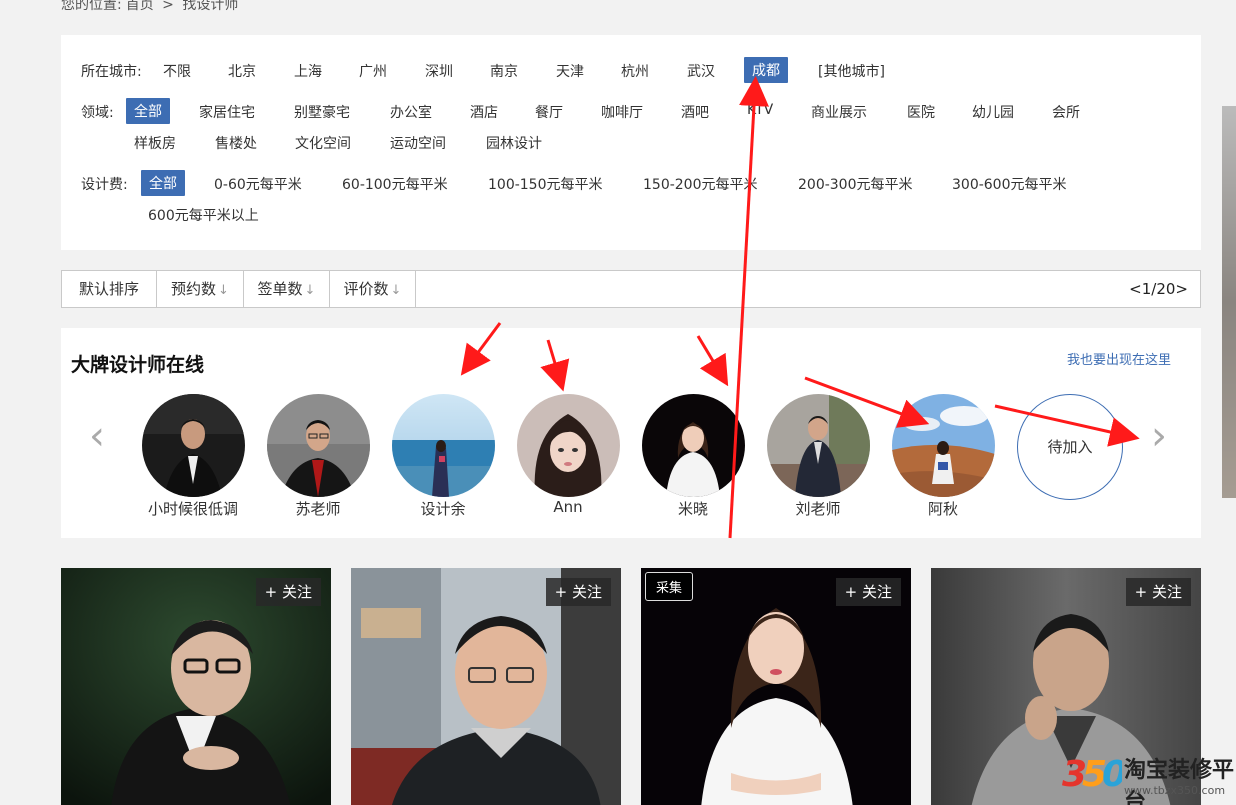 The image size is (1236, 805). Describe the element at coordinates (855, 184) in the screenshot. I see `fee-option: 200-300元每平米` at that location.